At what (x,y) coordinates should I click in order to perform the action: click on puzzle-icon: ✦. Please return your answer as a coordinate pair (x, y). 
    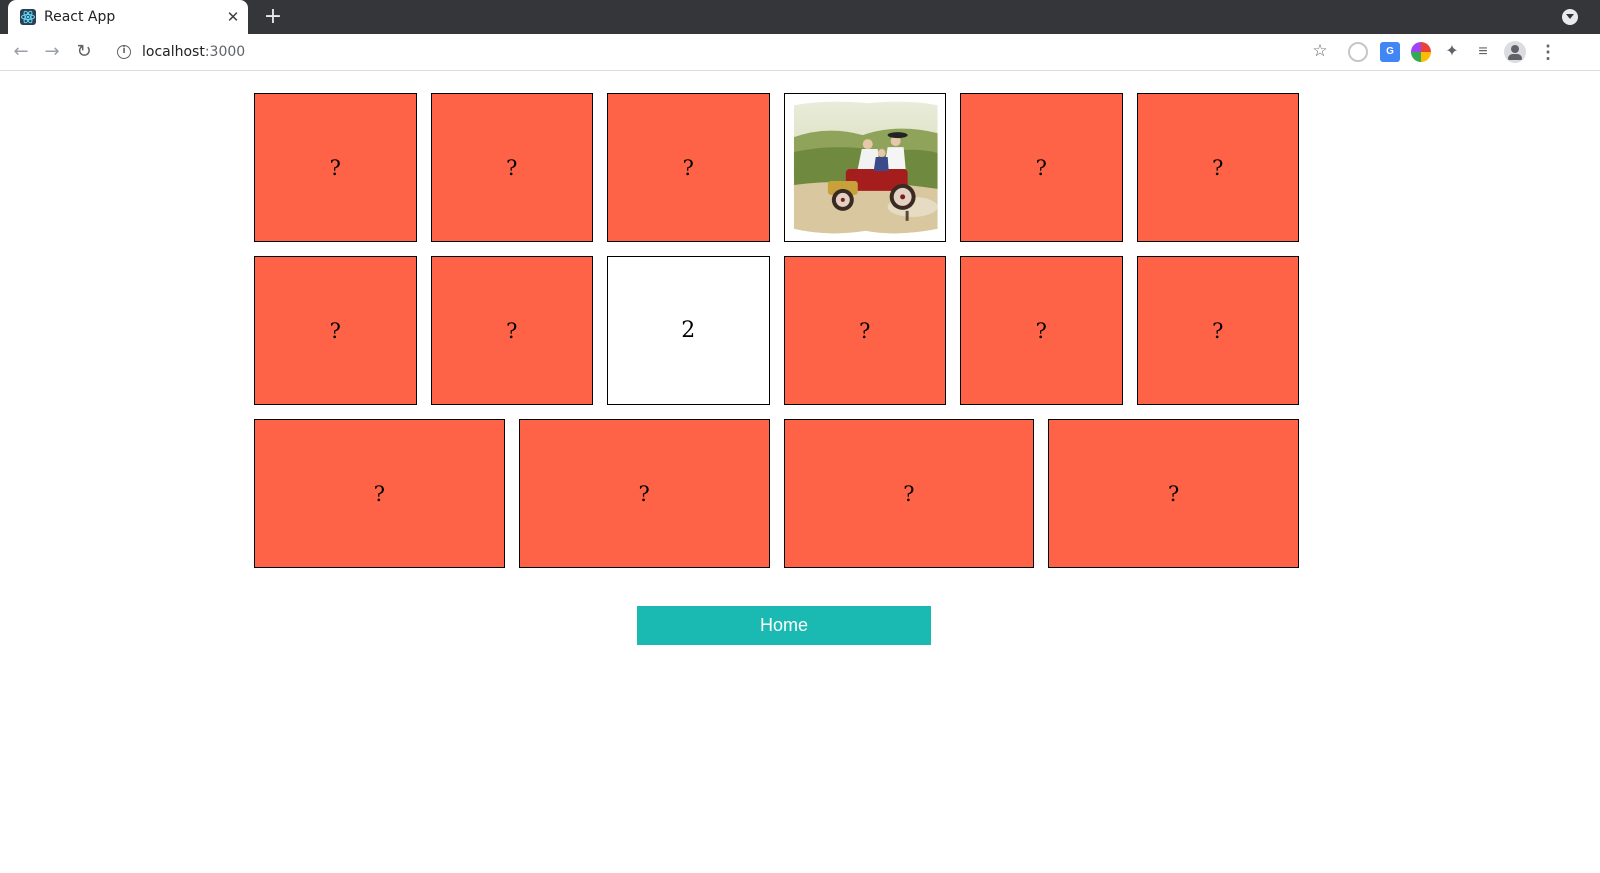
    Looking at the image, I should click on (1452, 52).